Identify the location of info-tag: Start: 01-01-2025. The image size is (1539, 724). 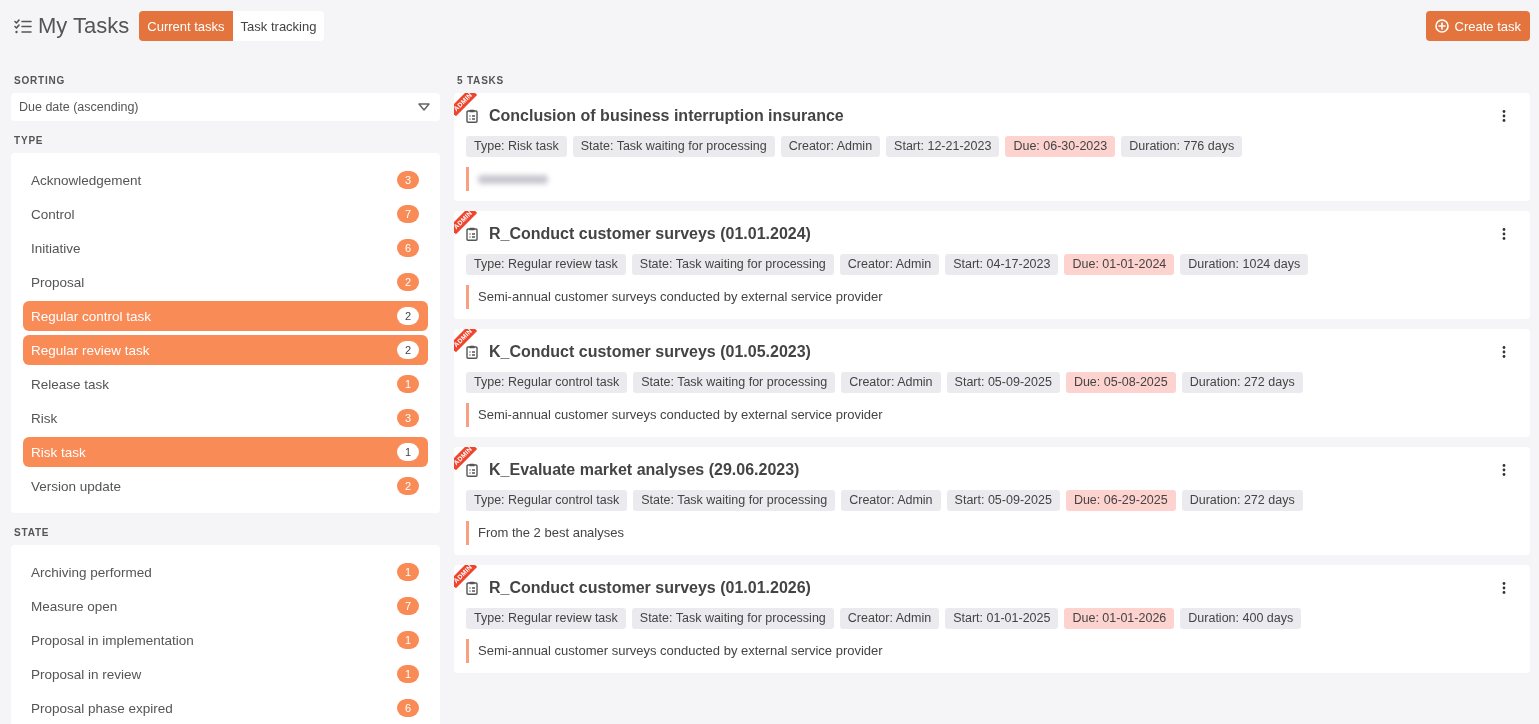
(1002, 618).